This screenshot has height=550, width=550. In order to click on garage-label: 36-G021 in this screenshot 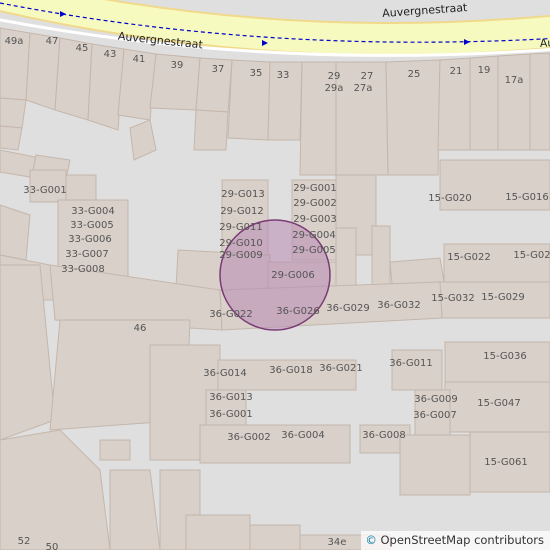, I will do `click(341, 368)`.